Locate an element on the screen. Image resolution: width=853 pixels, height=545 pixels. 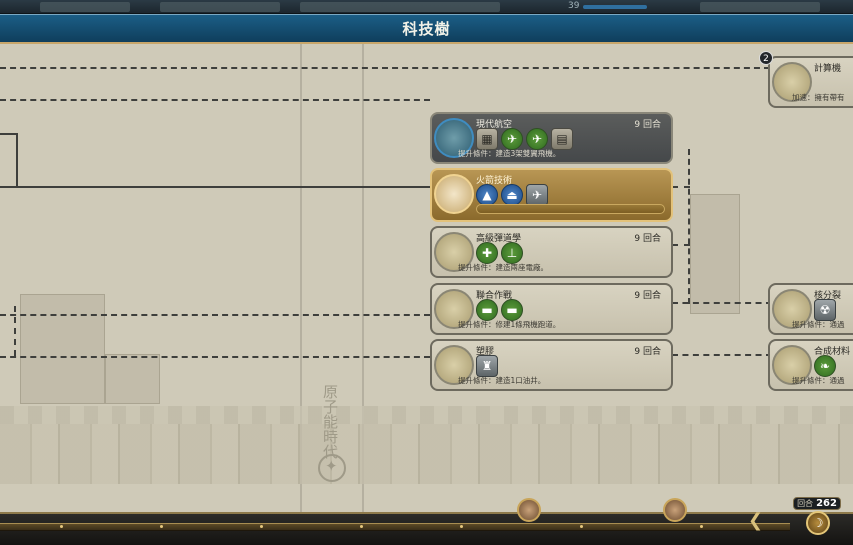
submarine-icon: ▬ is located at coordinates (512, 310).